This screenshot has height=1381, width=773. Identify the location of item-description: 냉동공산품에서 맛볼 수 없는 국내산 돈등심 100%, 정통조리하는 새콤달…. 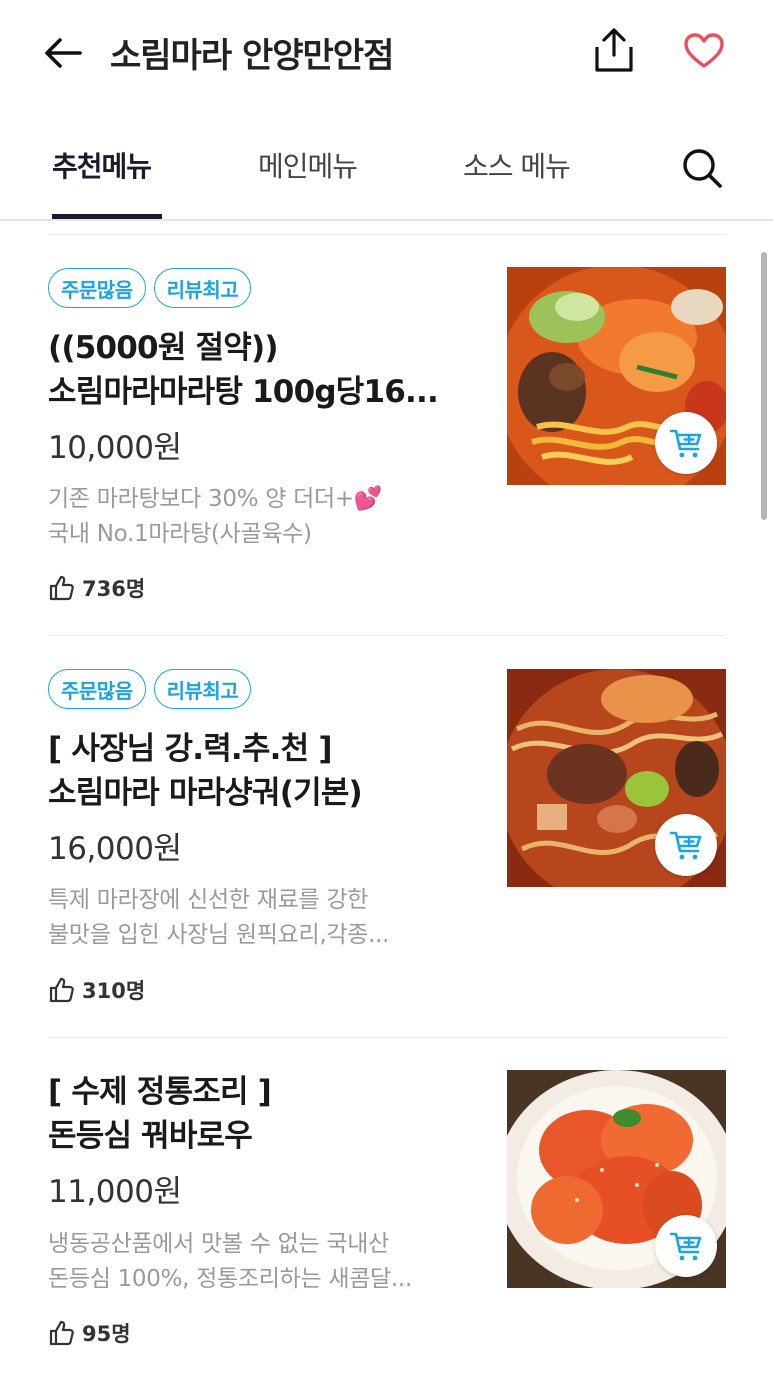
(248, 1262).